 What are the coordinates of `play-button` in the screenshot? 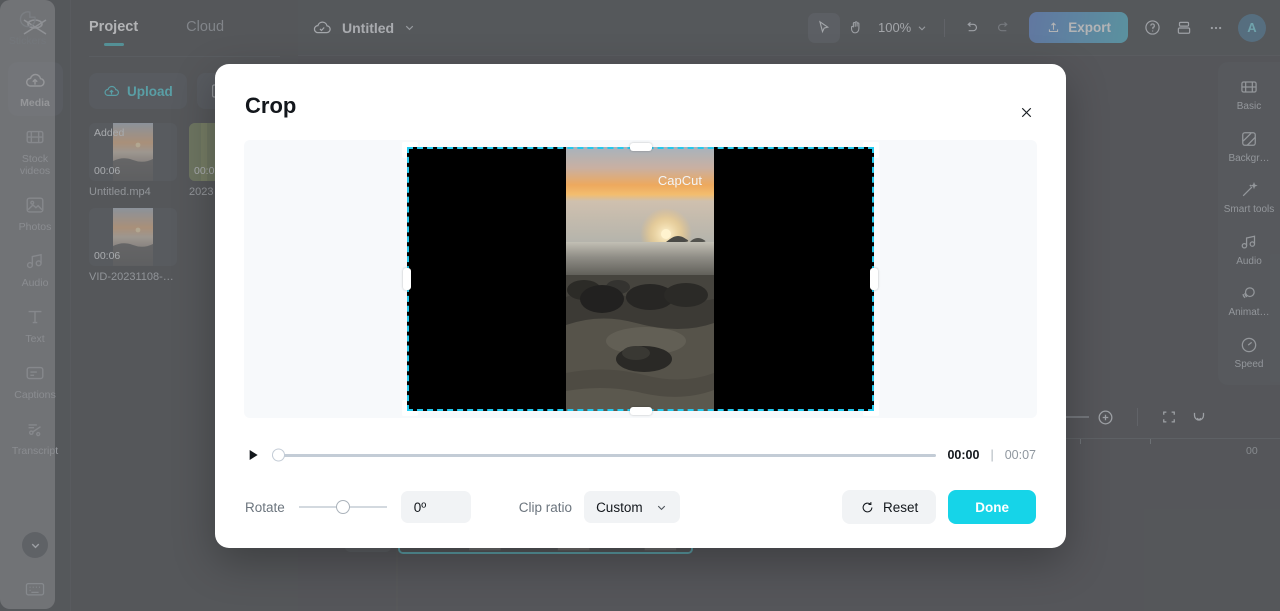 It's located at (253, 455).